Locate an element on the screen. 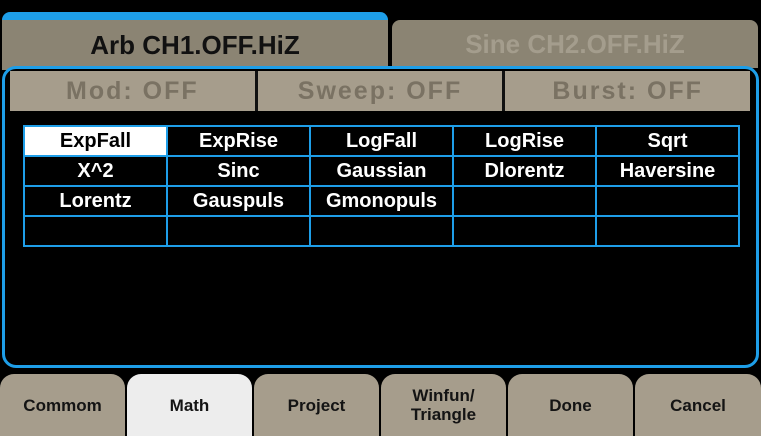  status-mod: Mod: OFF is located at coordinates (132, 90).